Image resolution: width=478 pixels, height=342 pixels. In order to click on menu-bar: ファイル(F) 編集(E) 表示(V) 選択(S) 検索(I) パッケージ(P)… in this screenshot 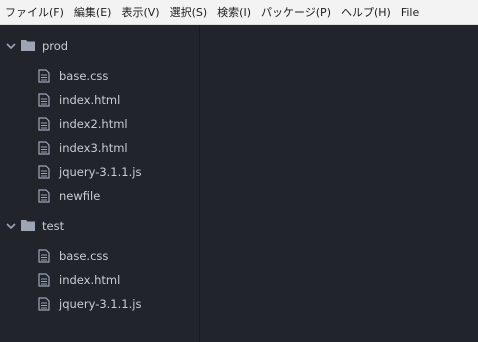, I will do `click(239, 12)`.